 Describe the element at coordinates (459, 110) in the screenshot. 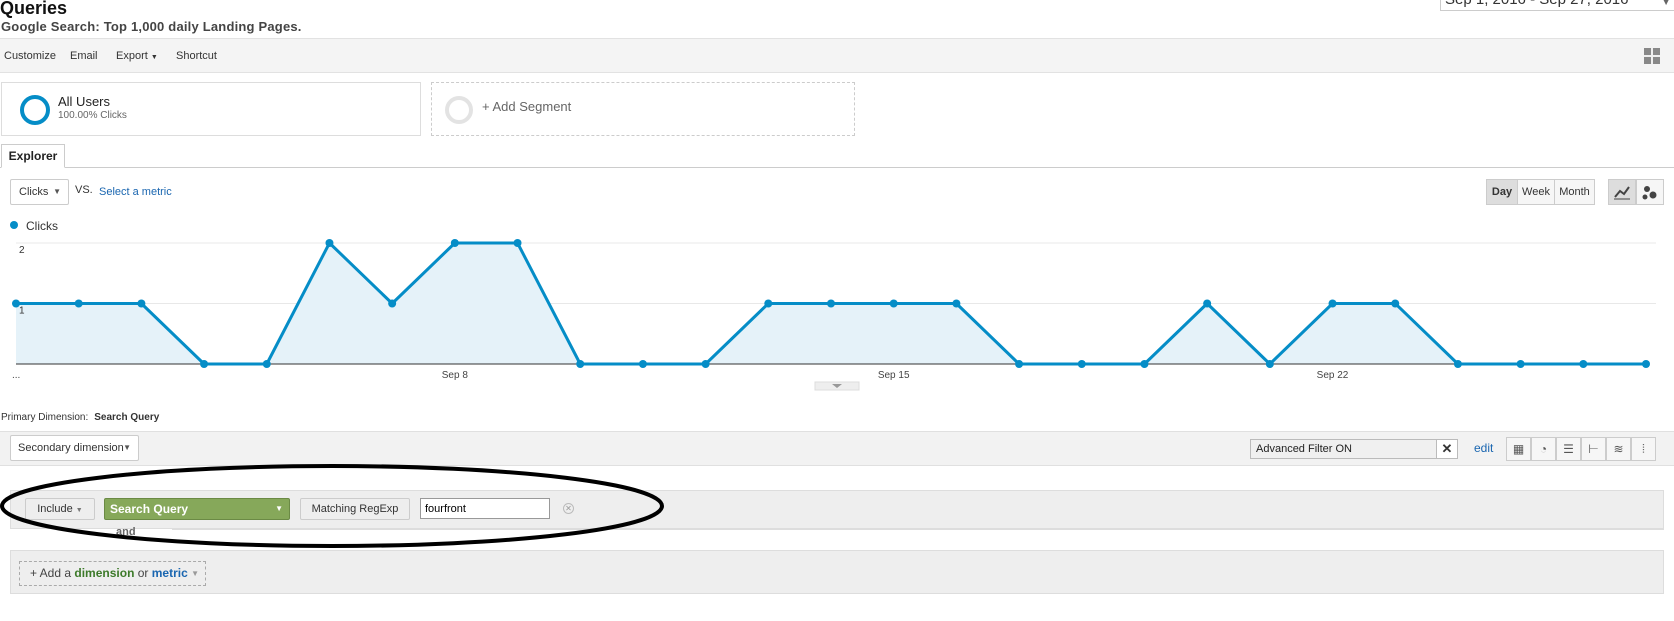

I see `empty-ring-icon` at that location.